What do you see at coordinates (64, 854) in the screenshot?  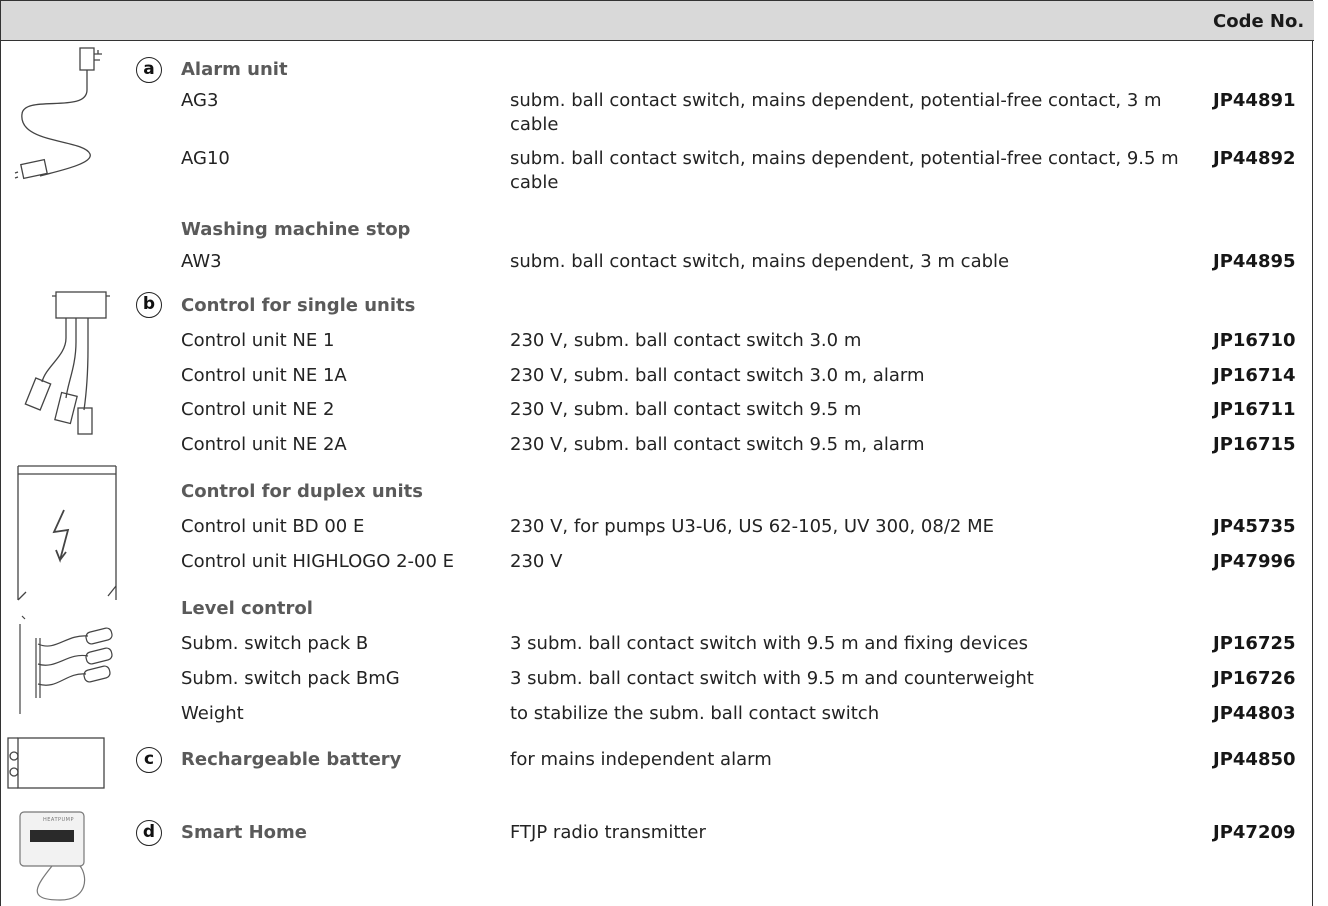 I see `smart-home-transmitter-illustration: HEATPUMP` at bounding box center [64, 854].